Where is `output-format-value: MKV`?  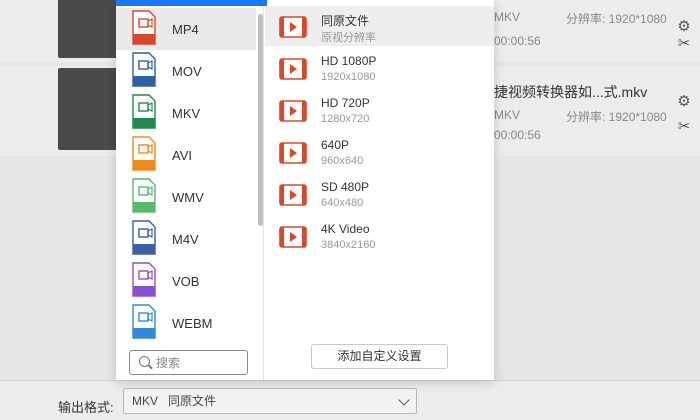 output-format-value: MKV is located at coordinates (145, 401).